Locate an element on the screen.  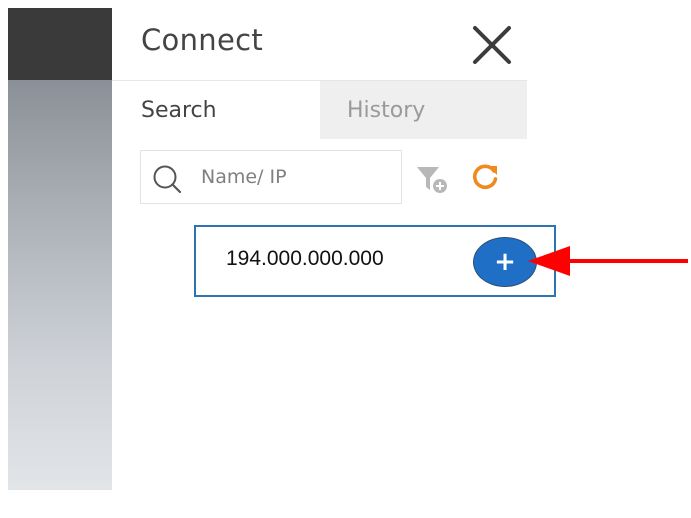
refresh-icon is located at coordinates (485, 177).